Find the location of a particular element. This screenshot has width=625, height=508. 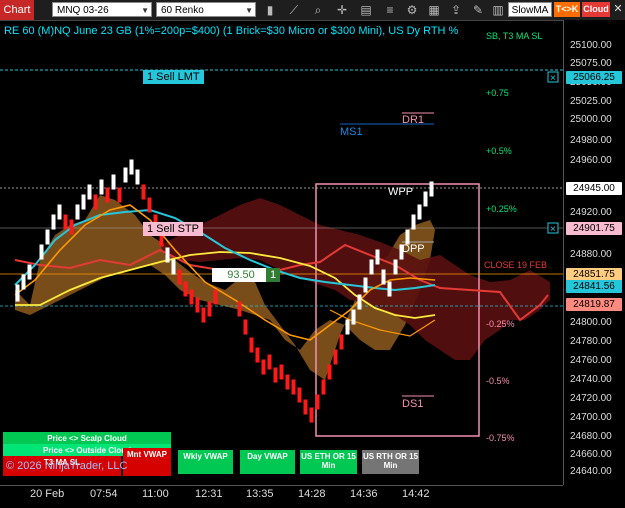

price-tick: 24800.00 is located at coordinates (591, 322).